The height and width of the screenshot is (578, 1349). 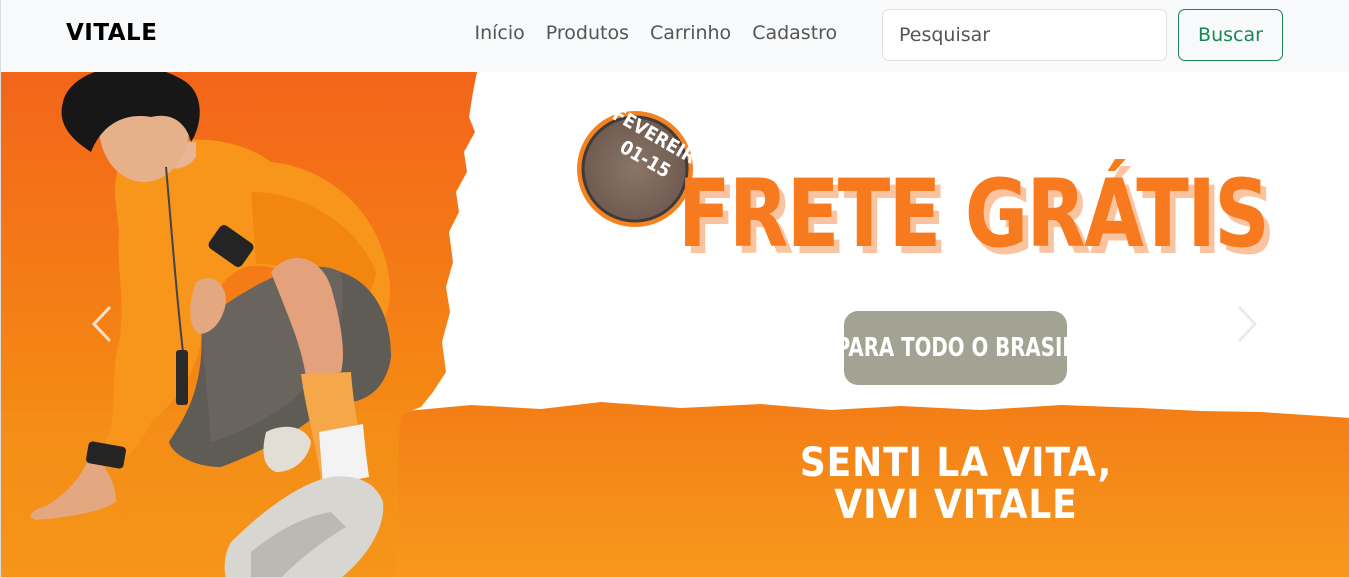 I want to click on carousel-prev-button, so click(x=102, y=324).